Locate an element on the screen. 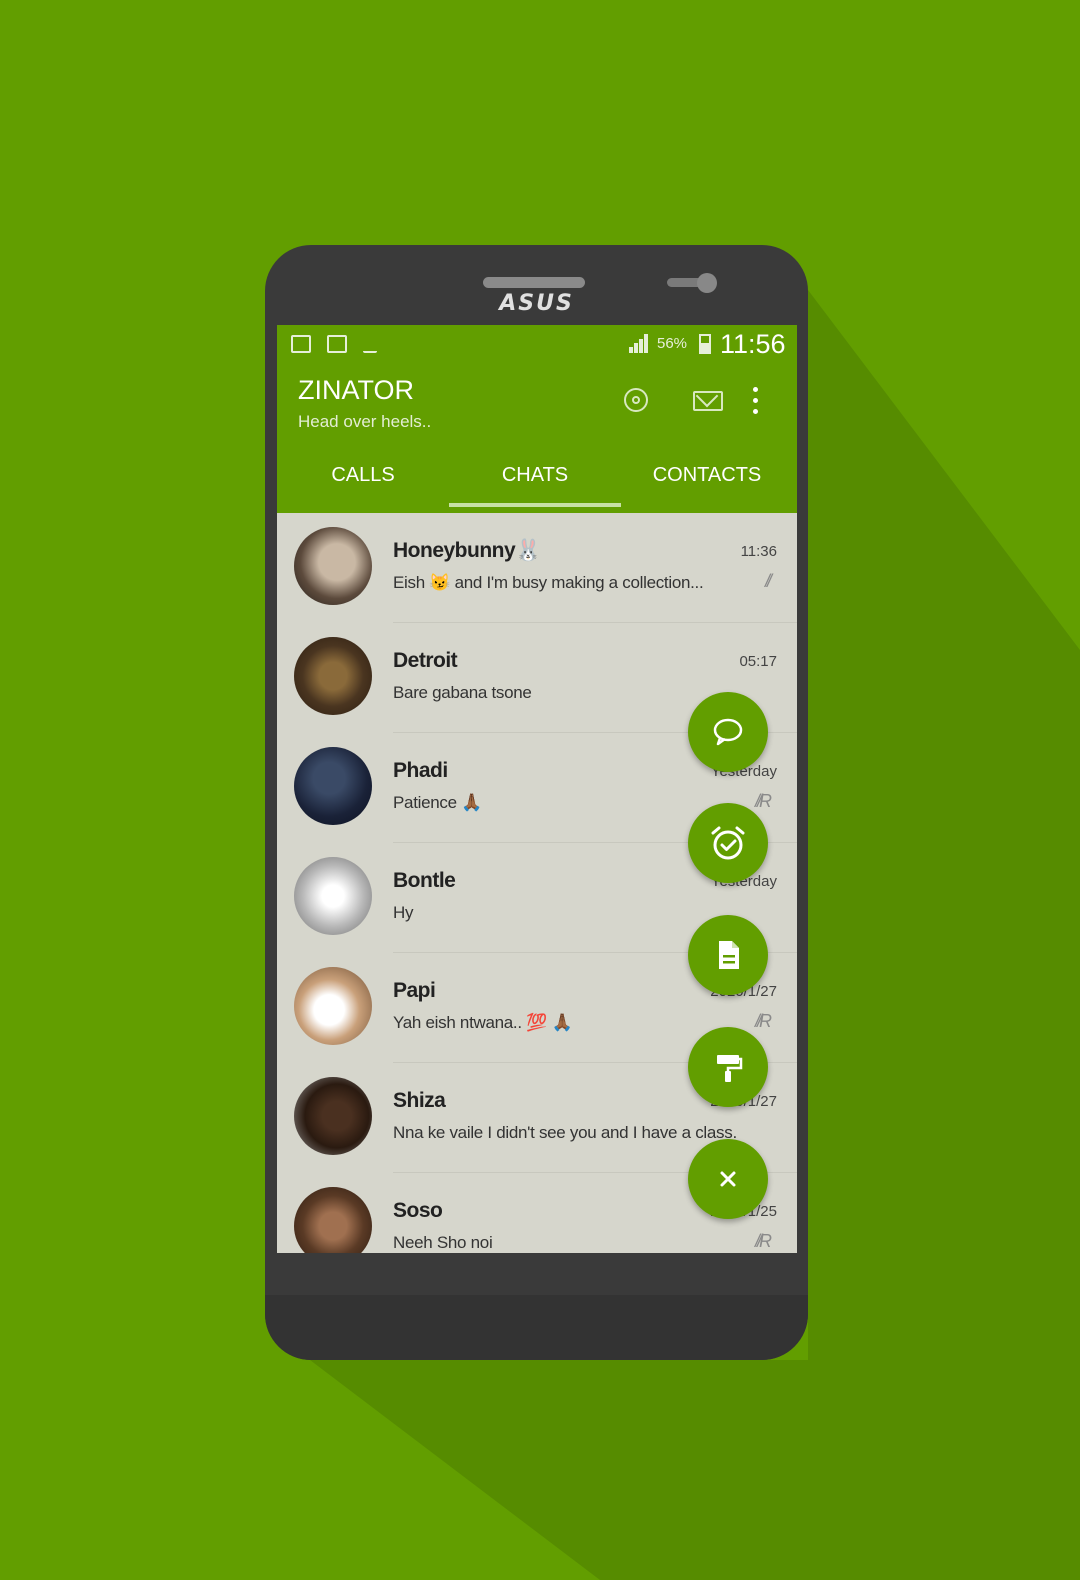 Image resolution: width=1080 pixels, height=1580 pixels. chat-bubble-icon is located at coordinates (728, 732).